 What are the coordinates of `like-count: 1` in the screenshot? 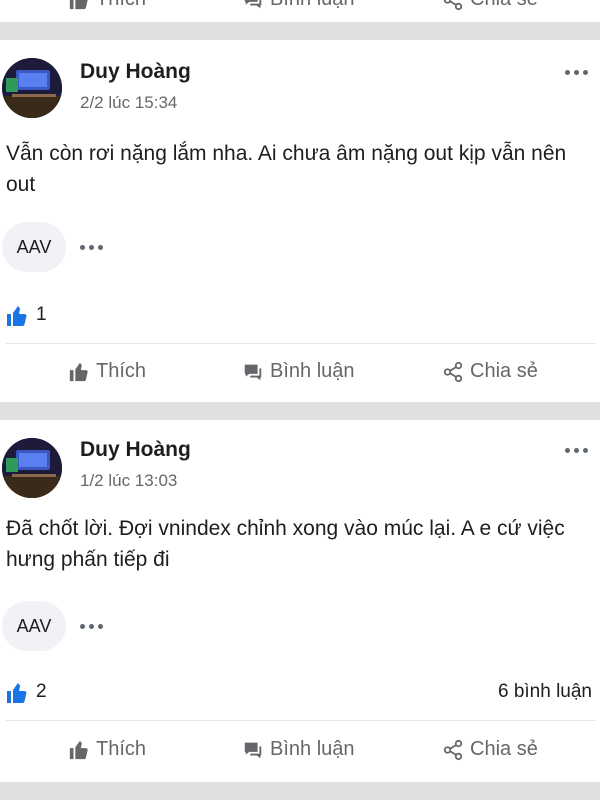 It's located at (41, 315).